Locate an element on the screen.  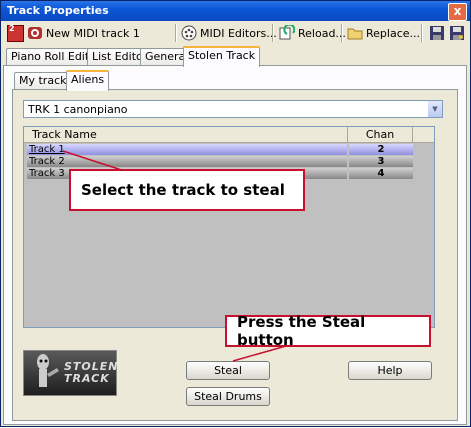
header-chan: Chan is located at coordinates (380, 134).